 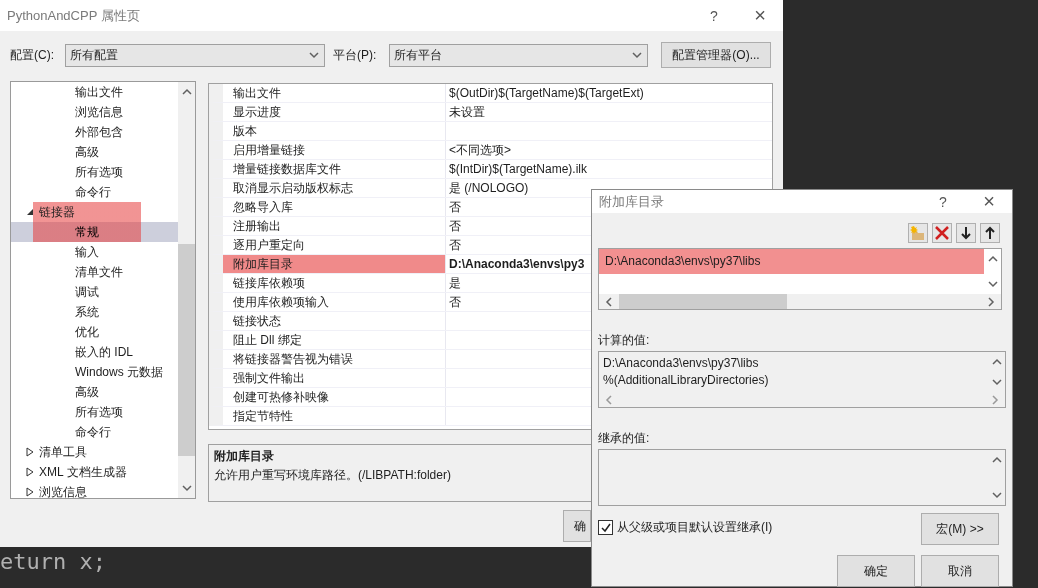 What do you see at coordinates (334, 378) in the screenshot?
I see `property-name: 强制文件输出` at bounding box center [334, 378].